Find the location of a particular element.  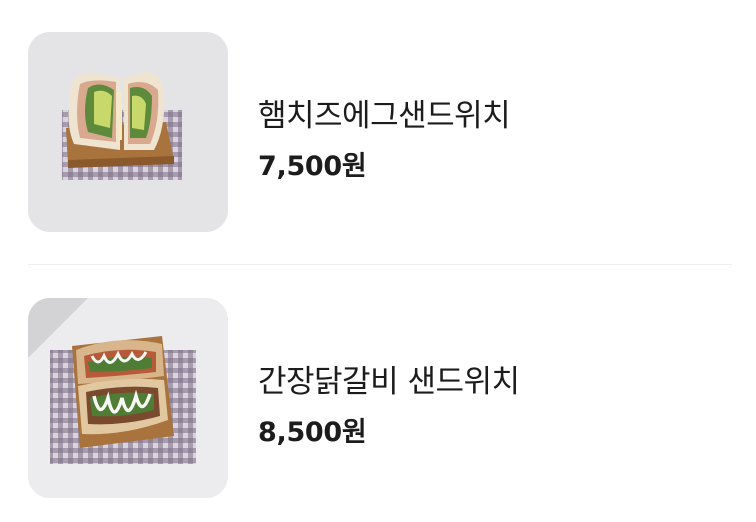

menu-item-name: 햄치즈에그샌드위치 is located at coordinates (384, 116).